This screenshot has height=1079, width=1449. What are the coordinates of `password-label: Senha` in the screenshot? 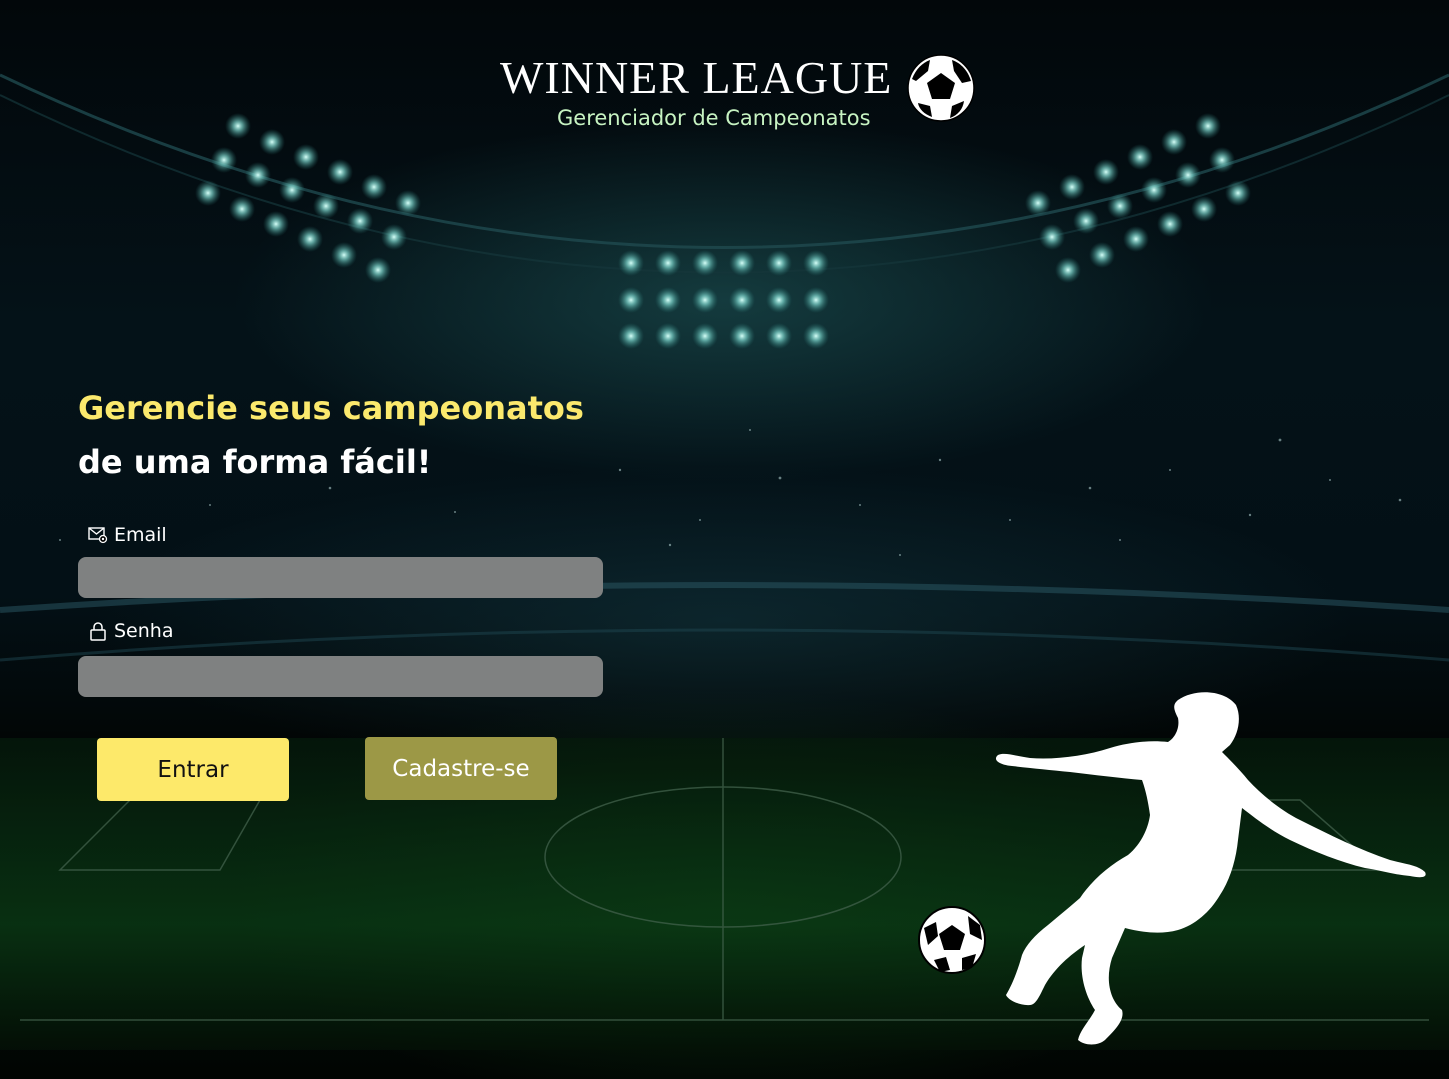 It's located at (130, 631).